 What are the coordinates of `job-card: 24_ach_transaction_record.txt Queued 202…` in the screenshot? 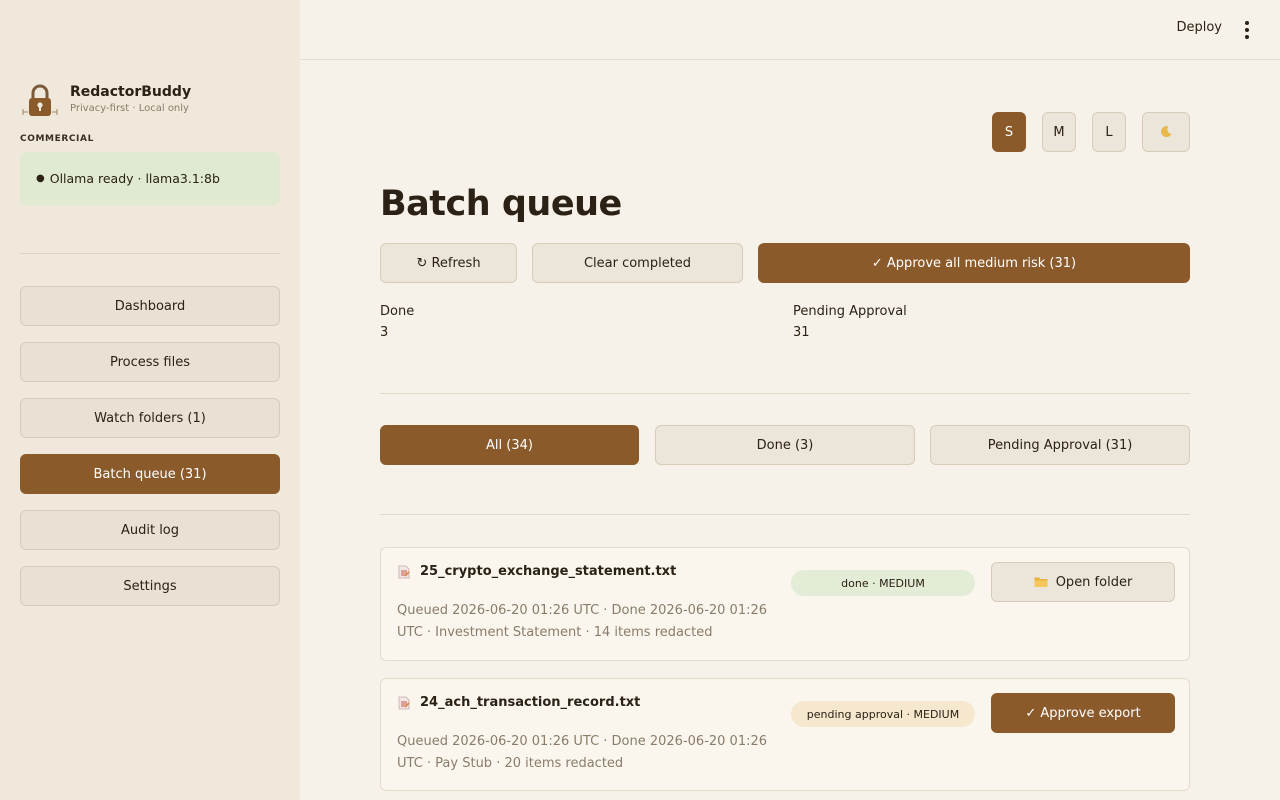 It's located at (785, 734).